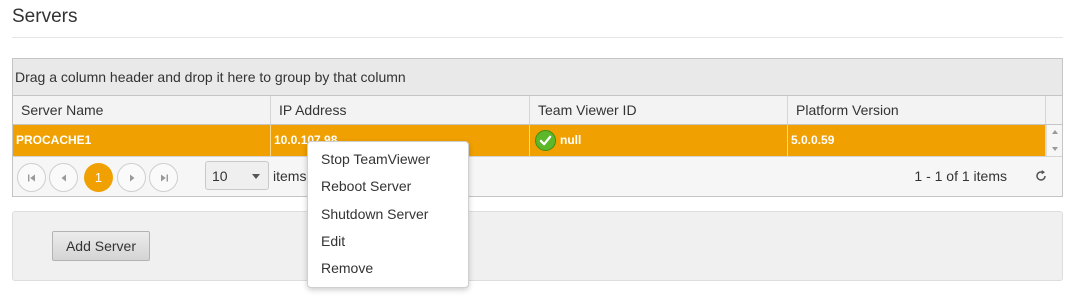 The height and width of the screenshot is (303, 1082). Describe the element at coordinates (400, 110) in the screenshot. I see `column-header-ip-address: IP Address` at that location.